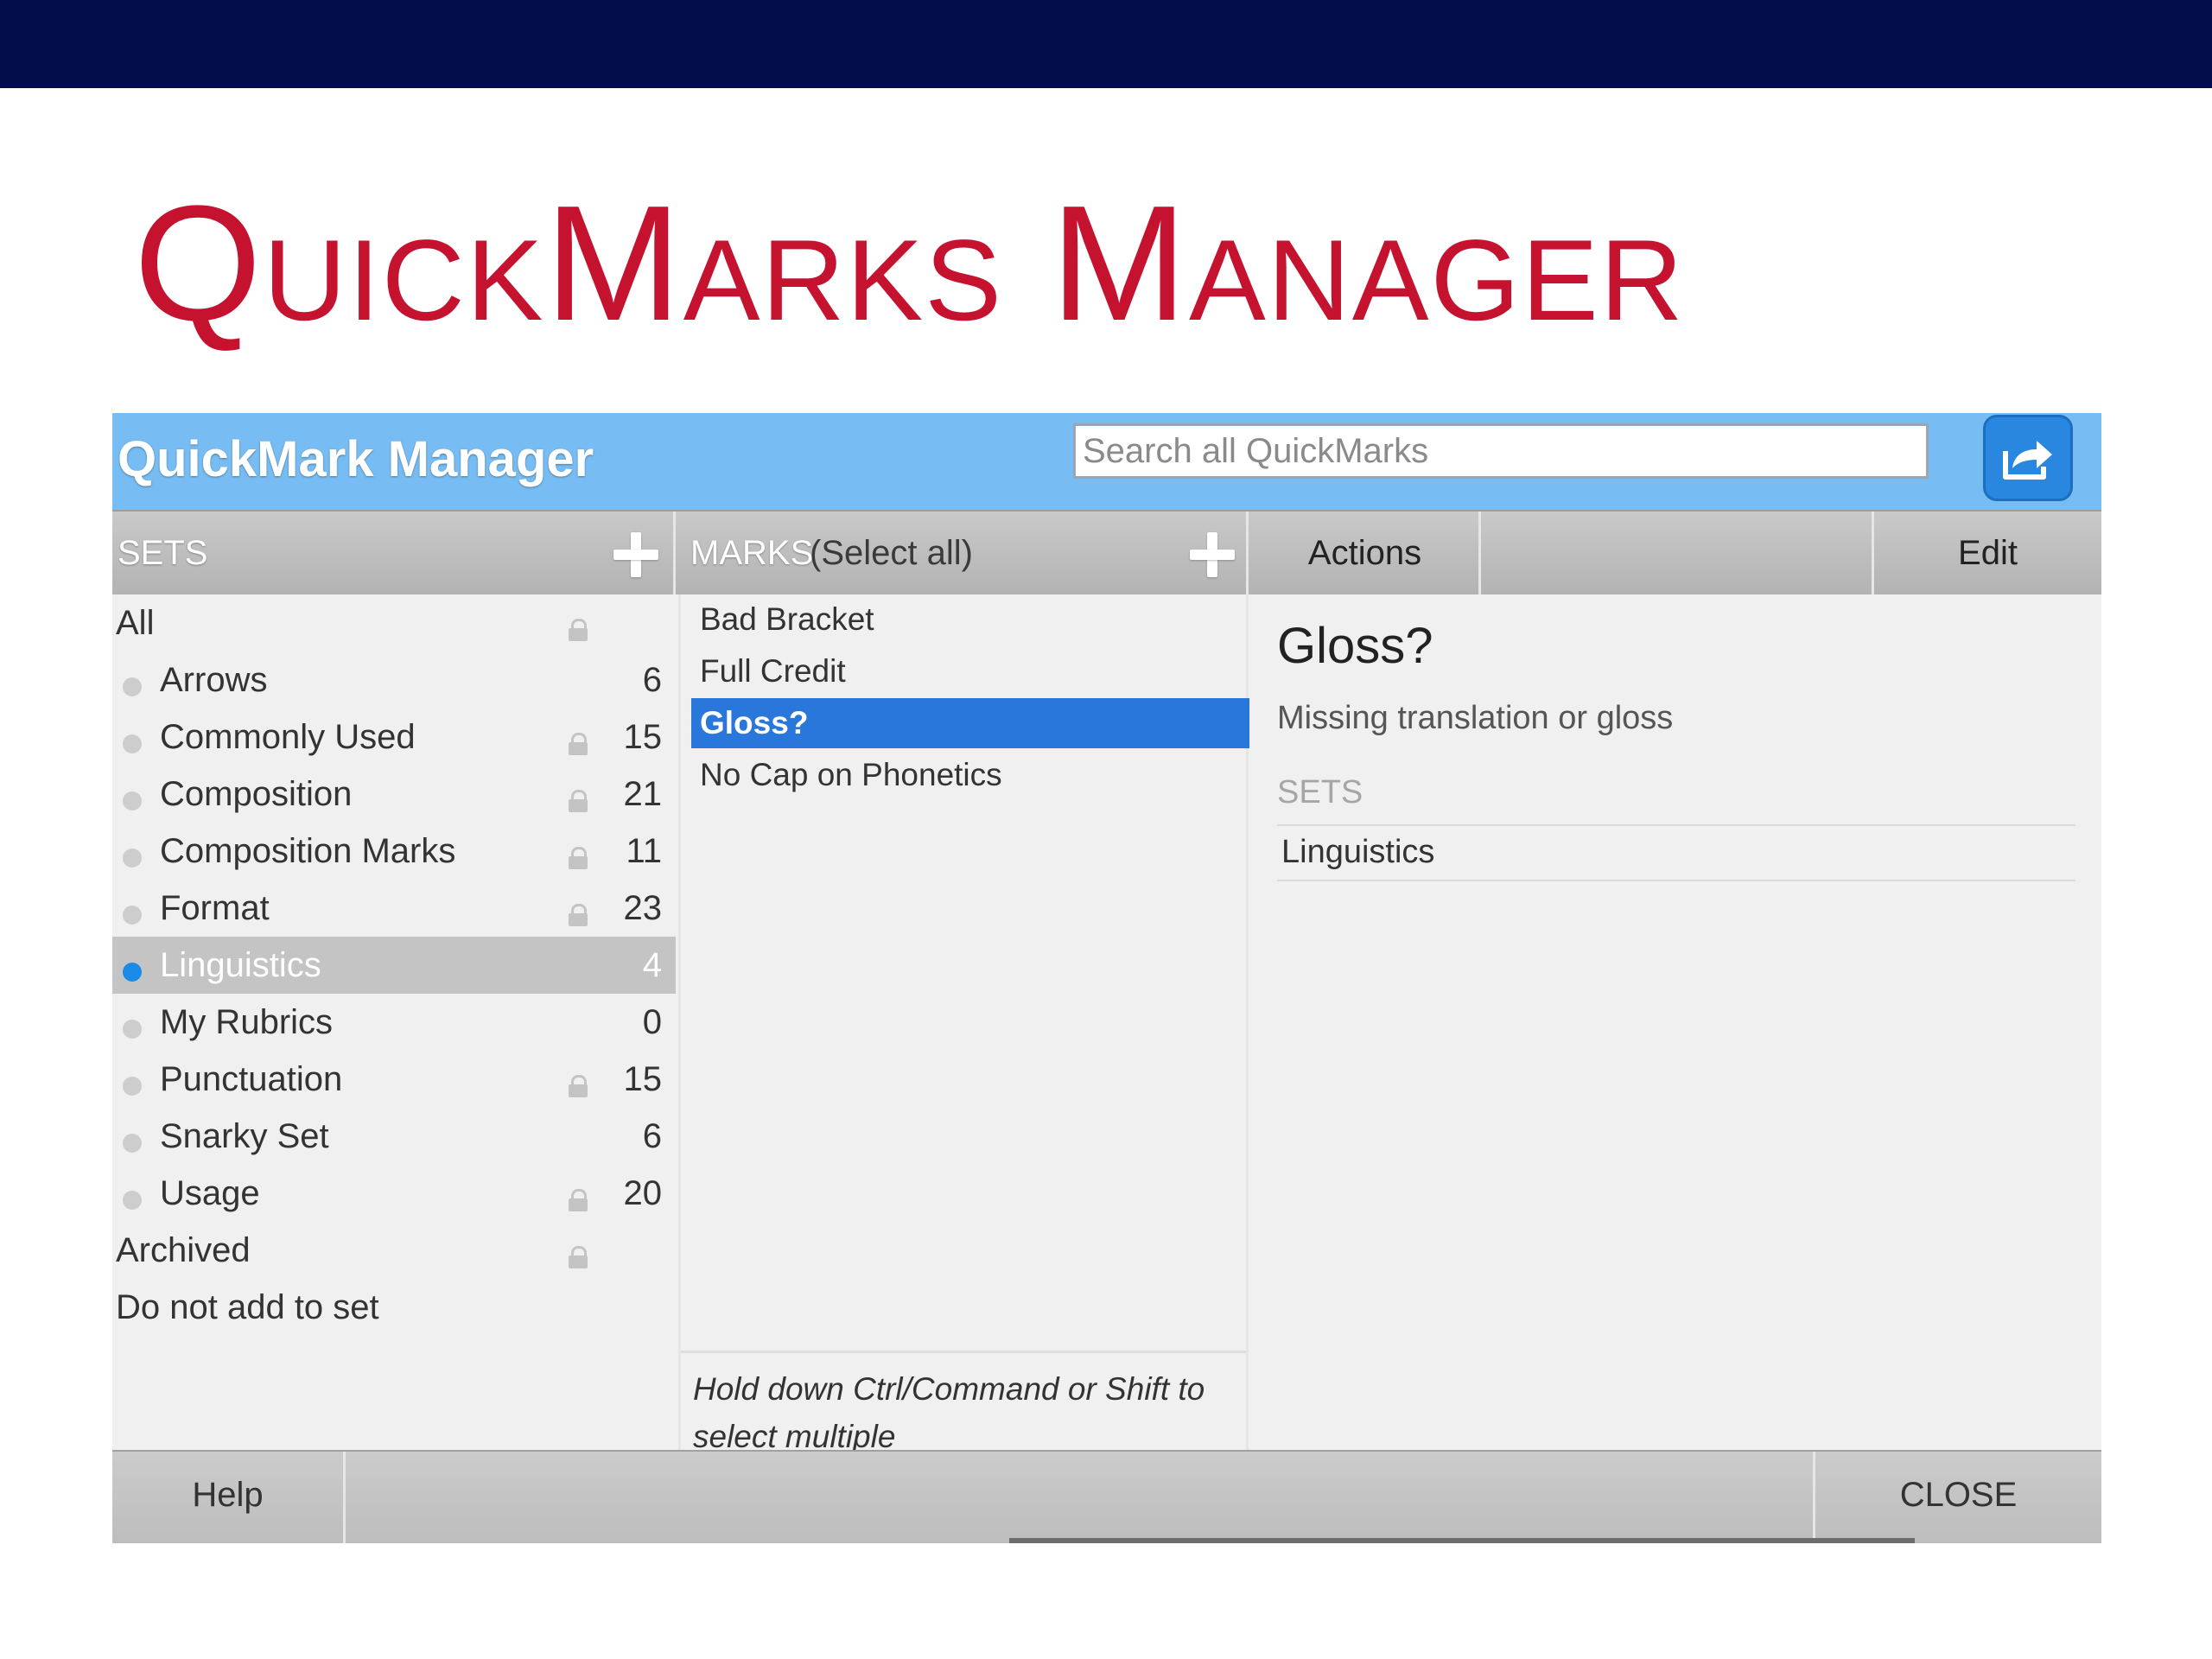  What do you see at coordinates (394, 1079) in the screenshot?
I see `set-item: Punctuation 15` at bounding box center [394, 1079].